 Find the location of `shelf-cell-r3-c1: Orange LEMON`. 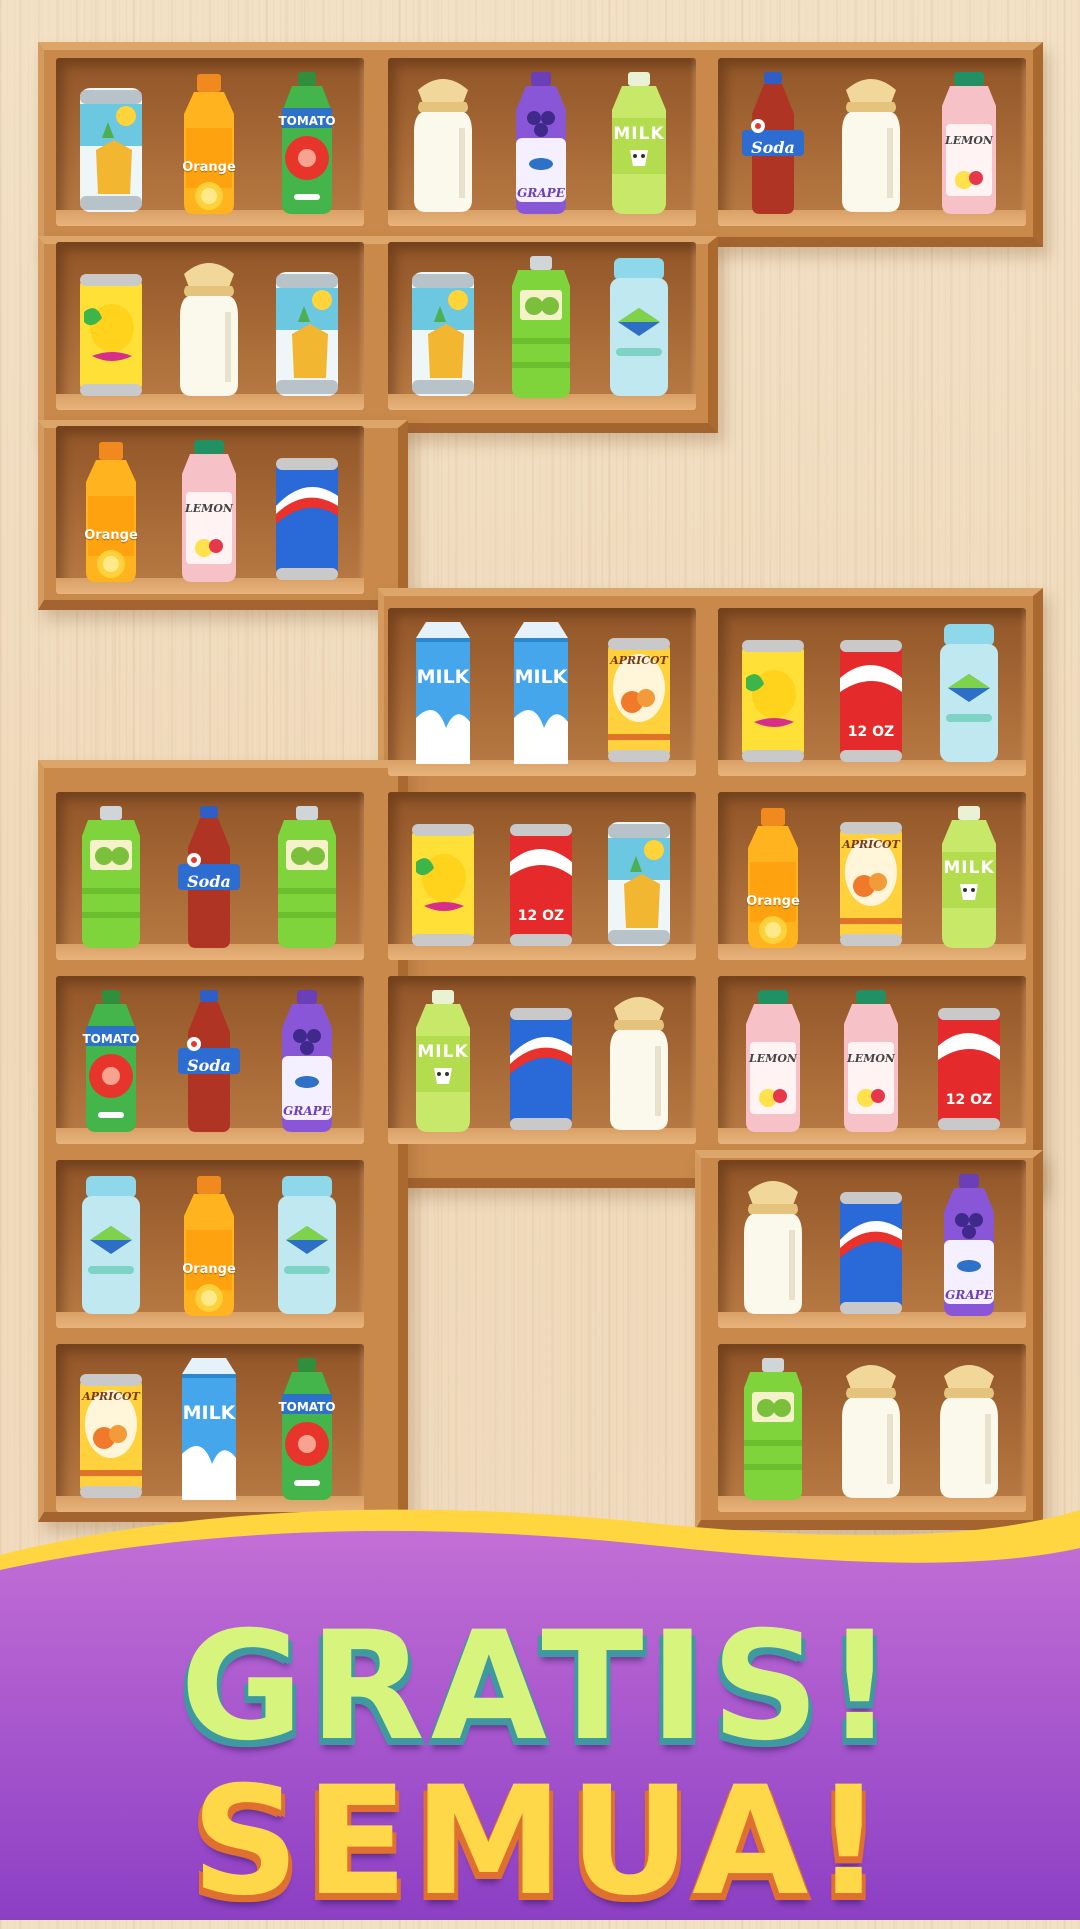

shelf-cell-r3-c1: Orange LEMON is located at coordinates (210, 510).